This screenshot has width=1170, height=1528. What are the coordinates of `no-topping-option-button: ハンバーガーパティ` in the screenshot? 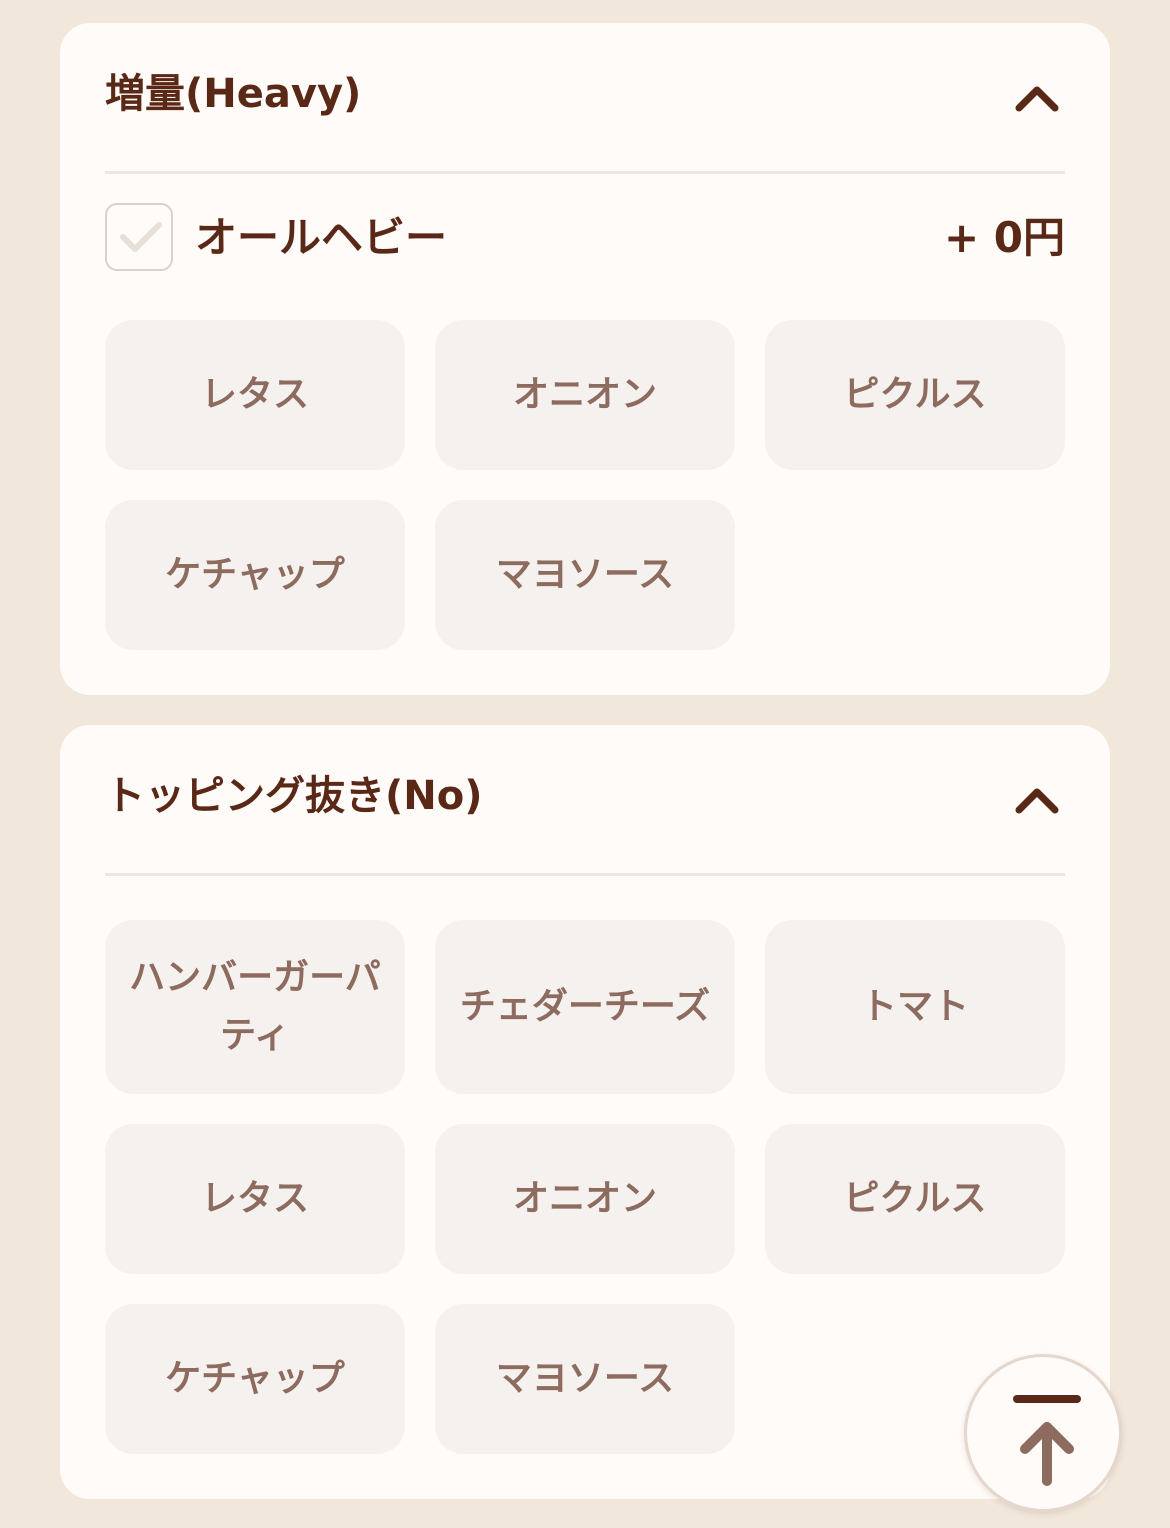 It's located at (255, 1007).